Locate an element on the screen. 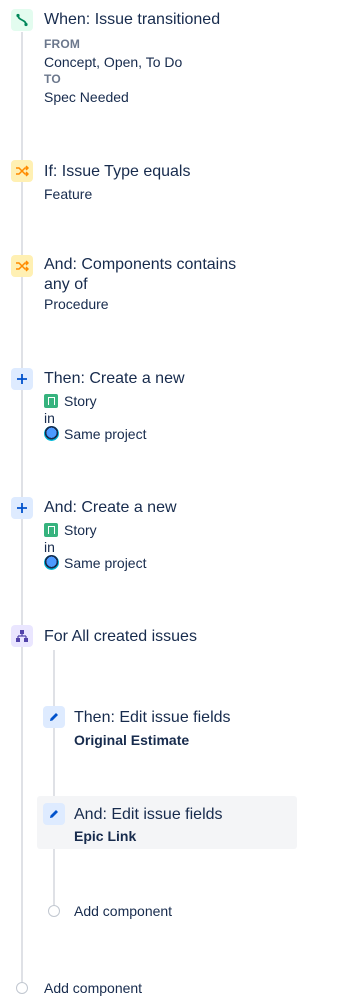  condition-value: Procedure is located at coordinates (76, 304).